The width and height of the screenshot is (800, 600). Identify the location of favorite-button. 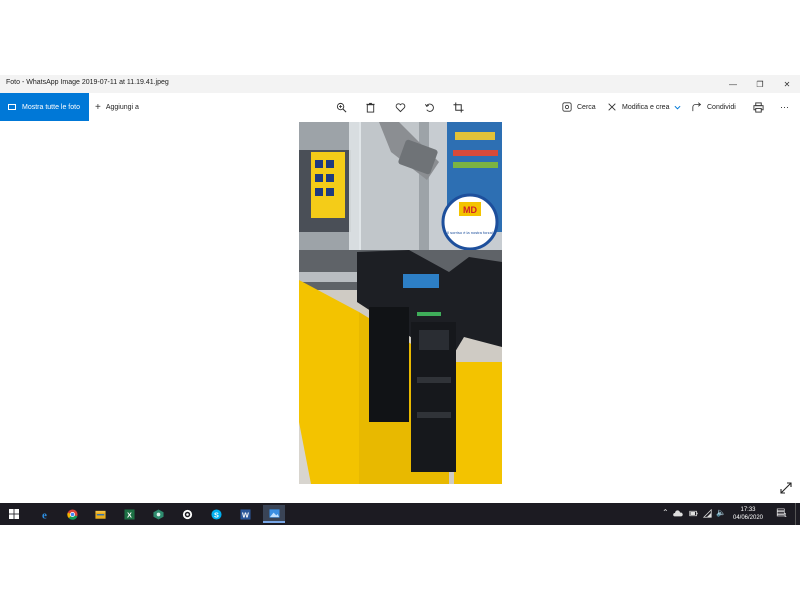
(400, 107).